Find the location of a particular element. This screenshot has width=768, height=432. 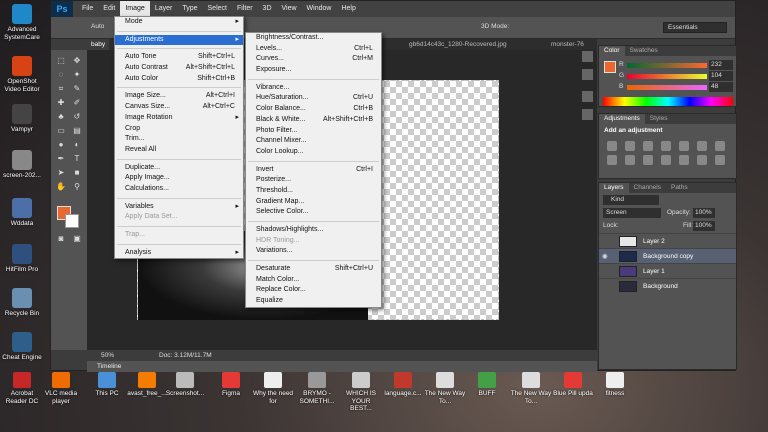

fill-input: 100% is located at coordinates (704, 226).